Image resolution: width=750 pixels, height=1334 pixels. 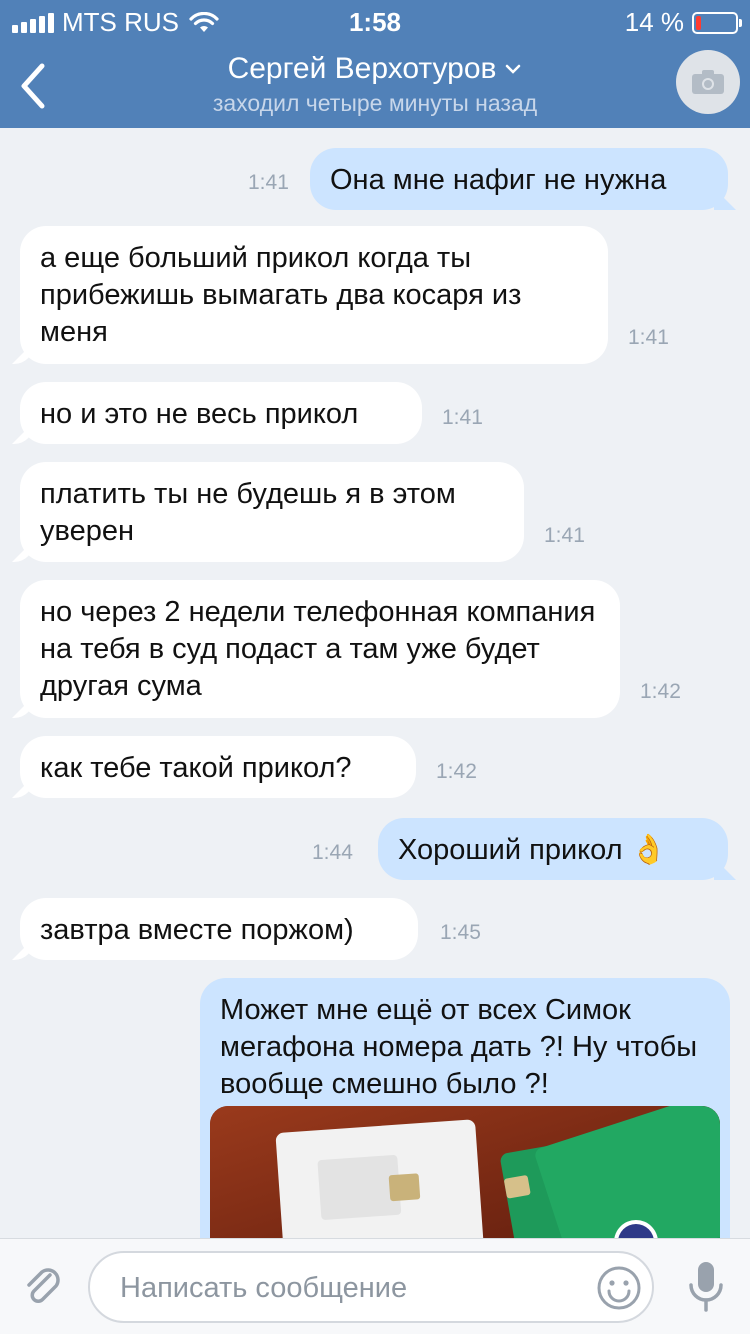 What do you see at coordinates (513, 69) in the screenshot?
I see `chevron-down-icon` at bounding box center [513, 69].